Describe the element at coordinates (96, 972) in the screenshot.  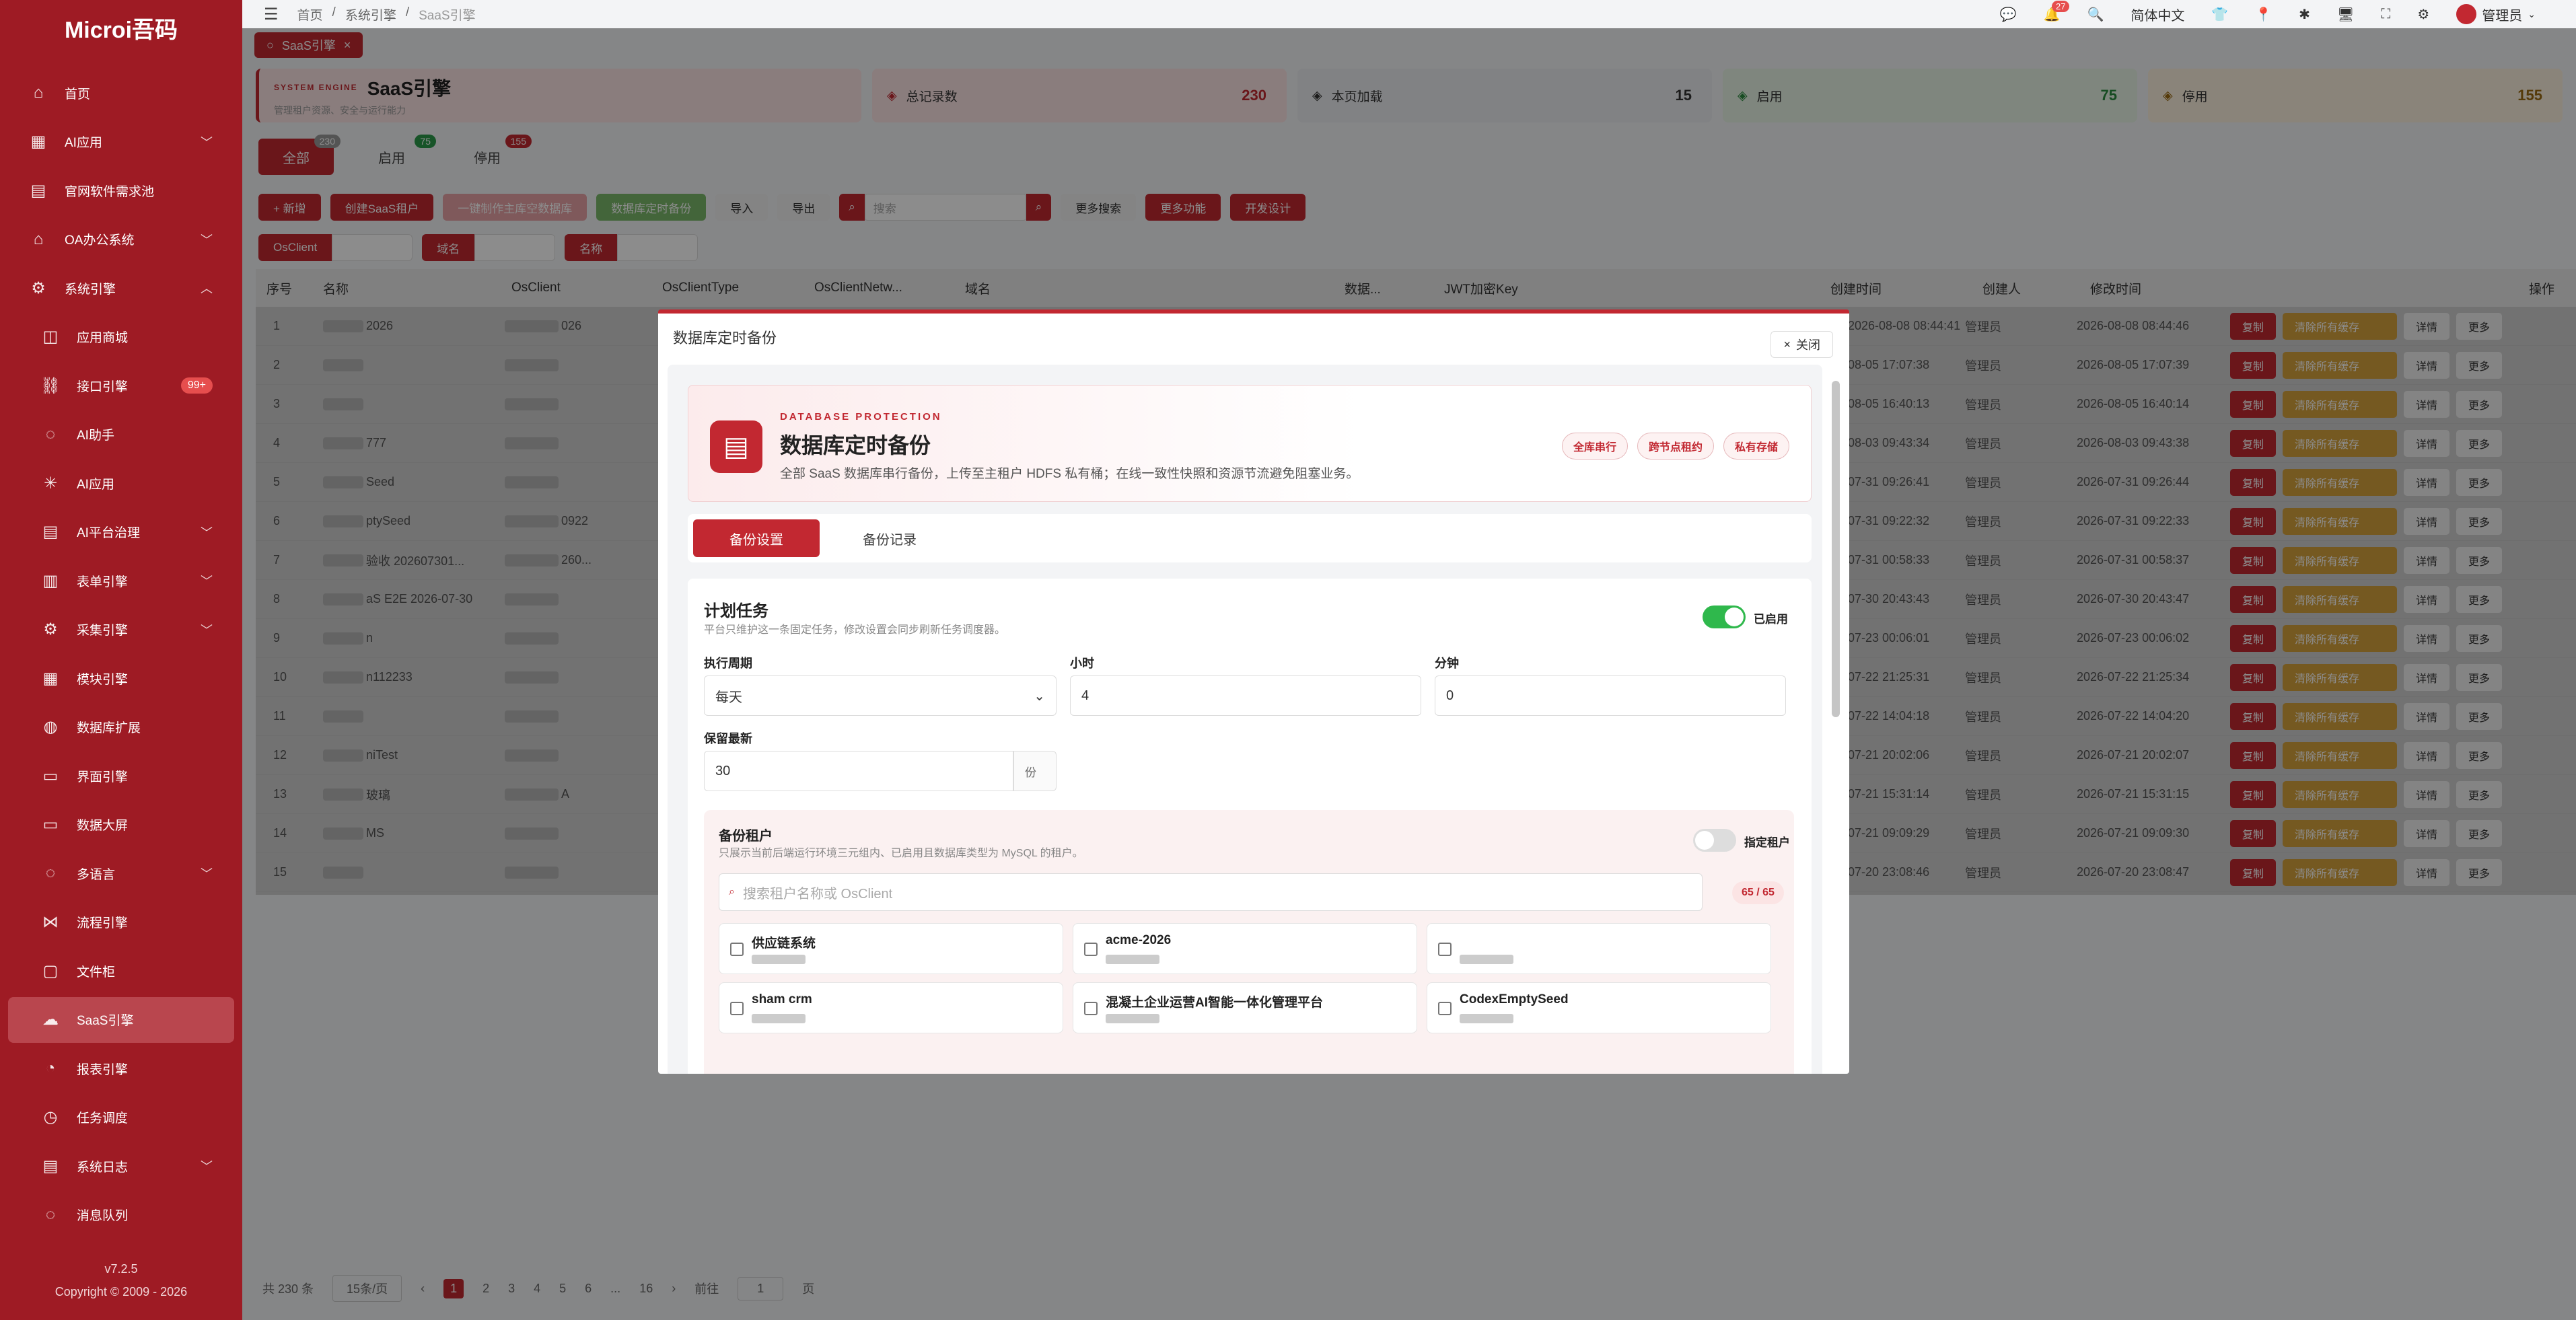
I see `sidebar-item-label: 文件柜` at that location.